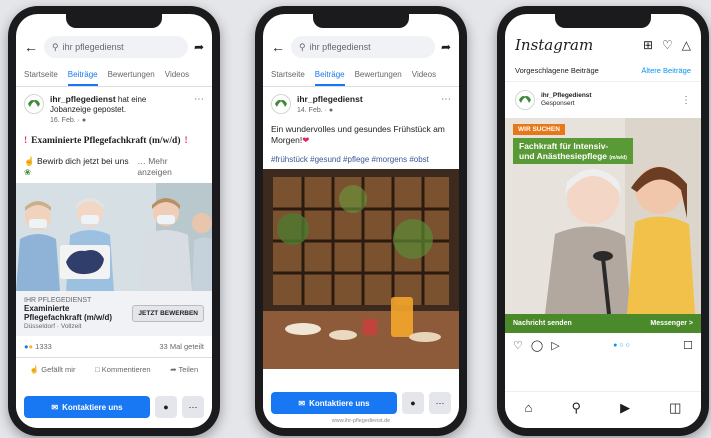 The height and width of the screenshot is (438, 711). Describe the element at coordinates (97, 369) in the screenshot. I see `comment-icon: □` at that location.